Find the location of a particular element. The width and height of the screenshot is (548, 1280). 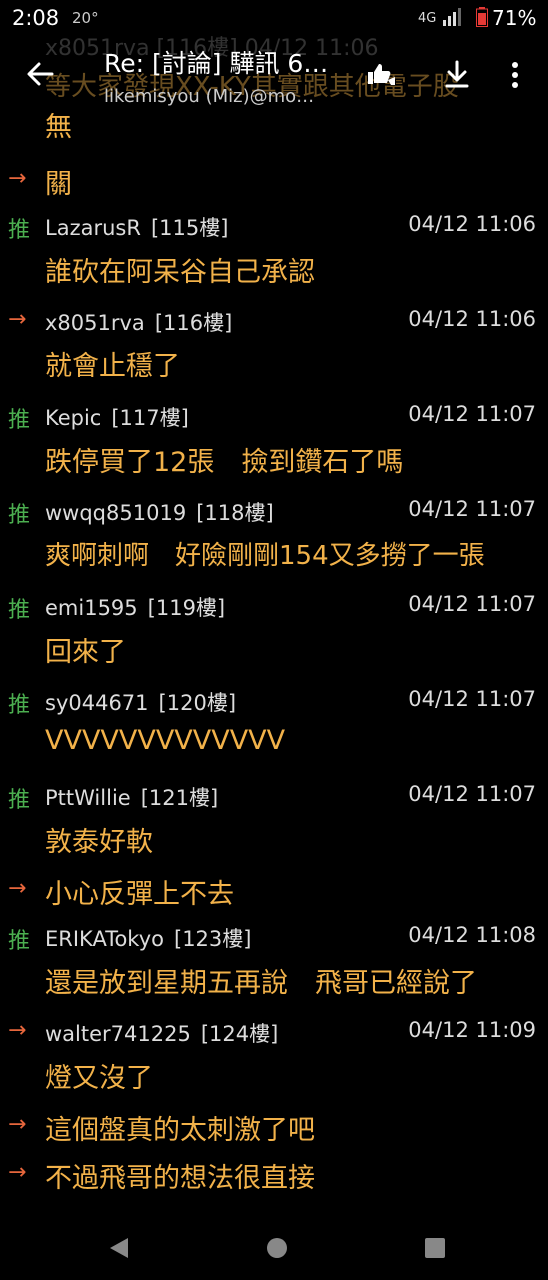

signal-icon is located at coordinates (452, 17).